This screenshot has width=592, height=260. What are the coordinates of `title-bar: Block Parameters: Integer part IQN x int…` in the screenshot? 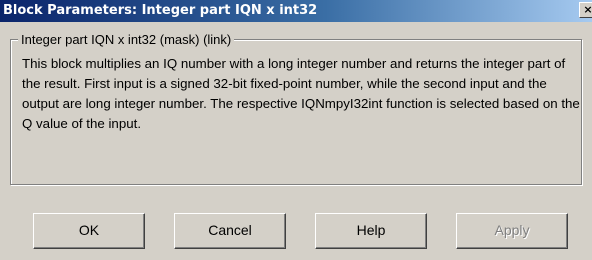 It's located at (296, 11).